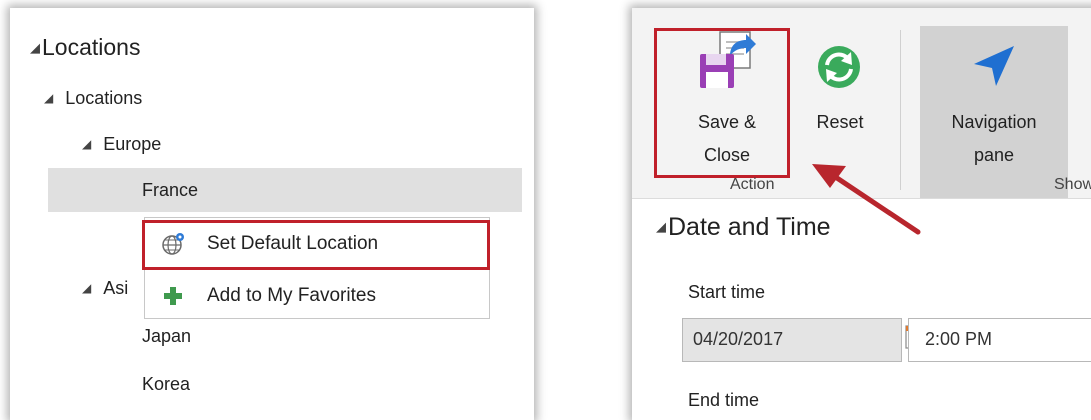 This screenshot has height=420, width=1091. Describe the element at coordinates (724, 400) in the screenshot. I see `end-time-label: End time` at that location.